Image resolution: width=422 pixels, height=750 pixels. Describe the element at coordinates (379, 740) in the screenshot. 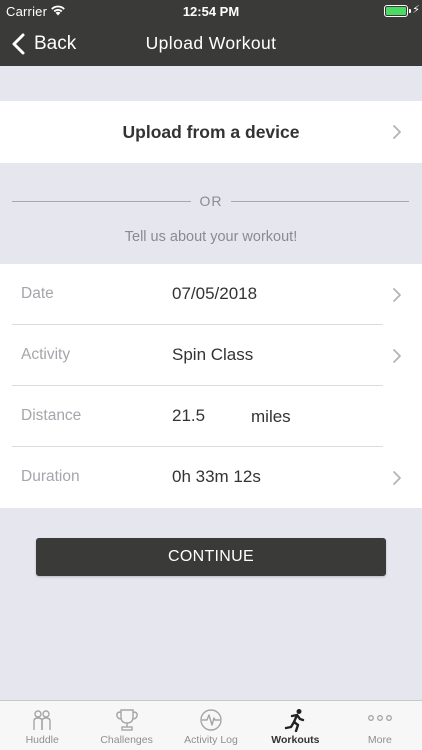

I see `tab-label: More` at that location.